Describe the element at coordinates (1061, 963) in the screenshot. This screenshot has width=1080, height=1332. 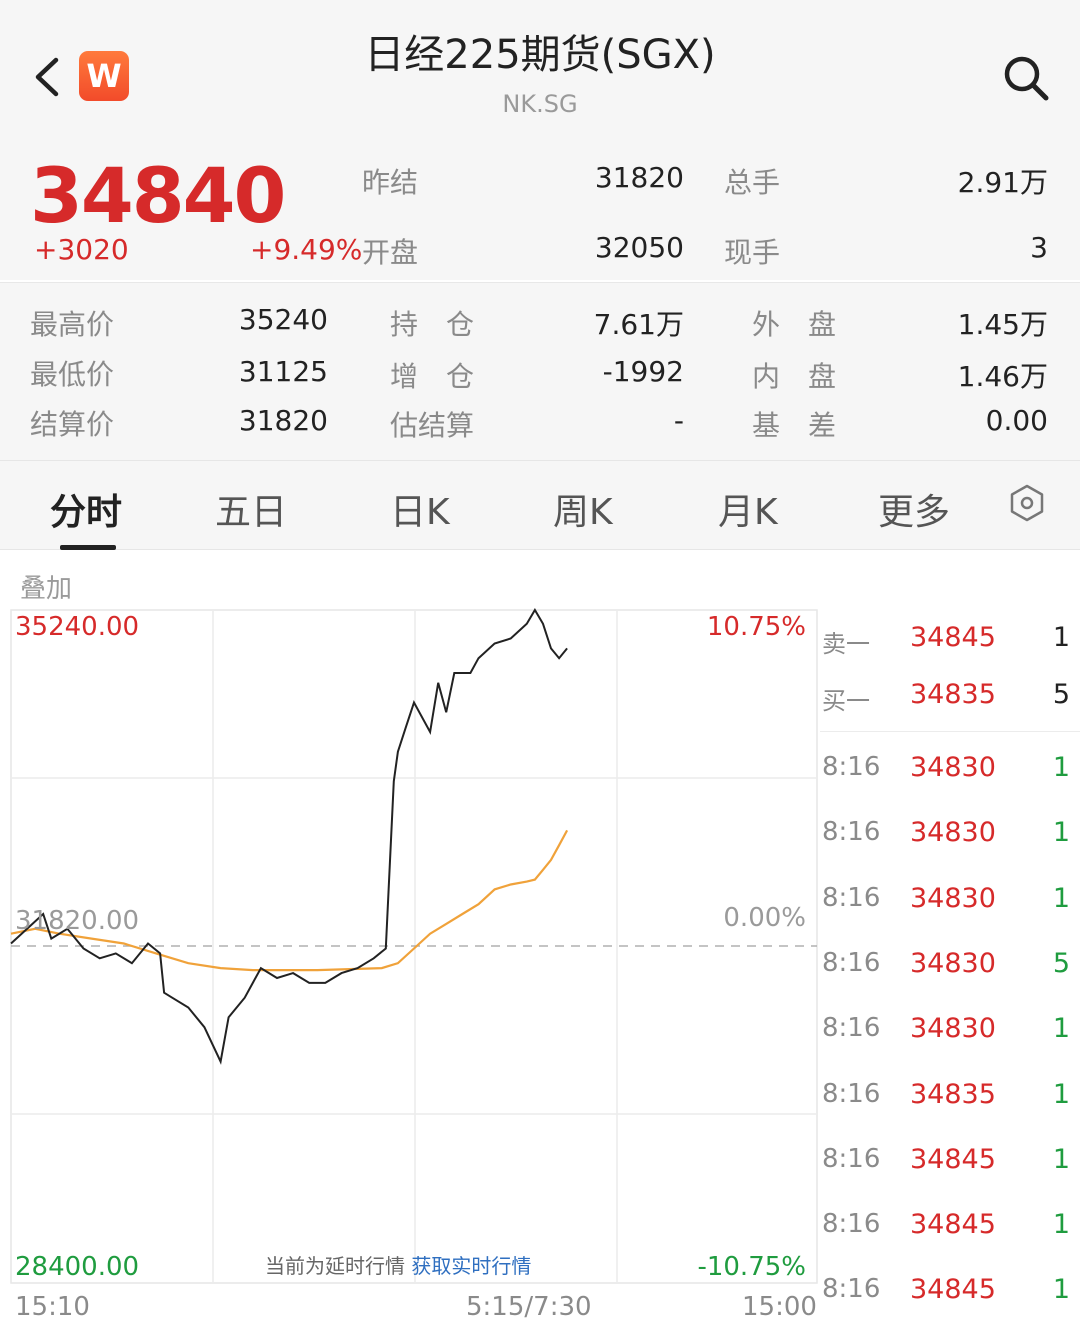
I see `trade-volume: 5` at that location.